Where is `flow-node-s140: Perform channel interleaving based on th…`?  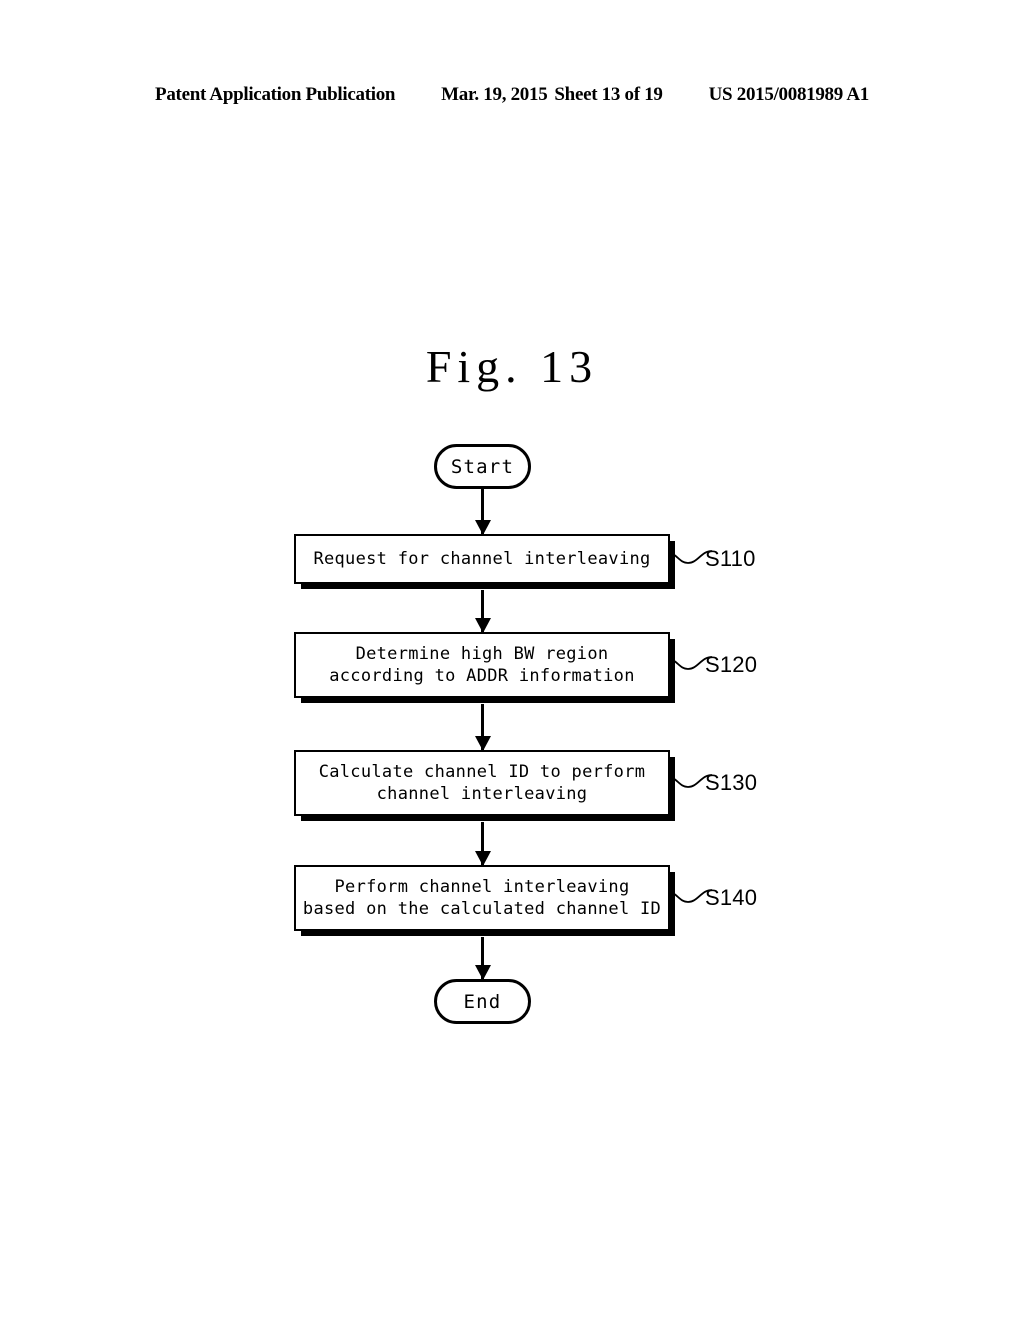 flow-node-s140: Perform channel interleaving based on th… is located at coordinates (482, 898).